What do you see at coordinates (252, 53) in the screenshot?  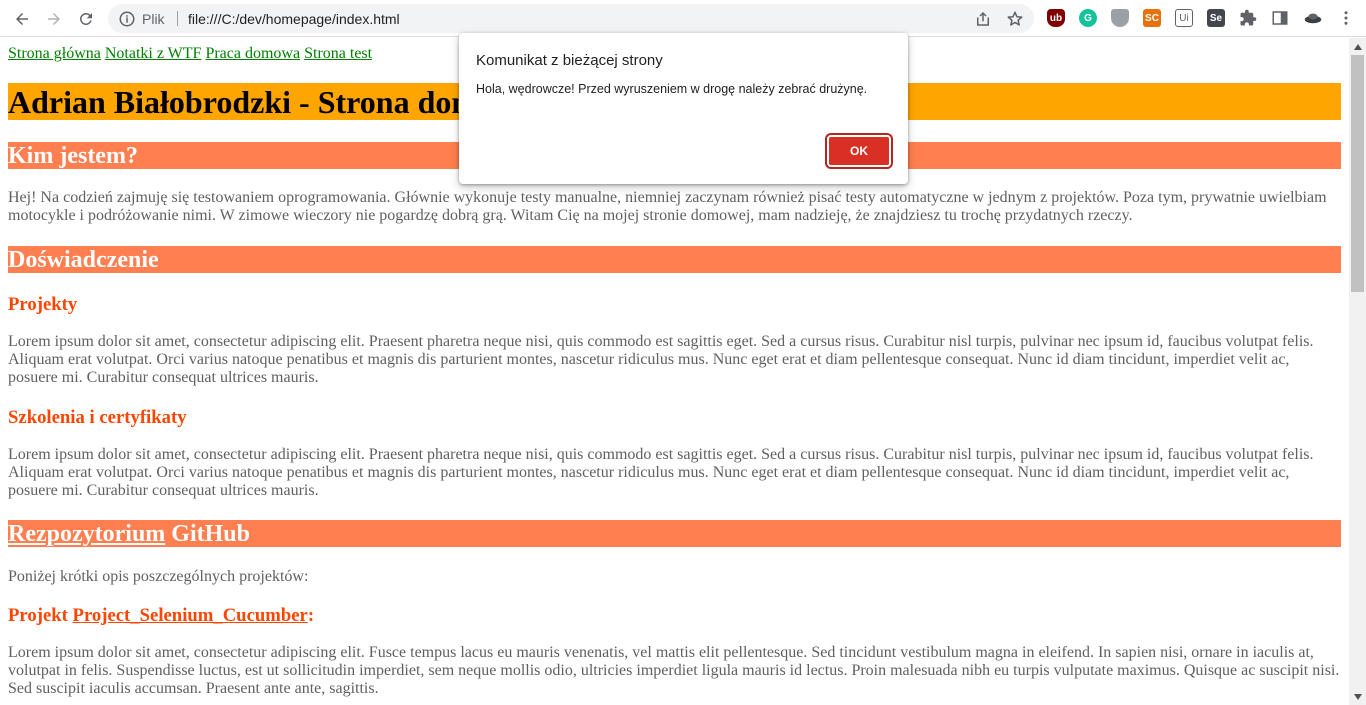 I see `nav-link-homework: Praca domowa` at bounding box center [252, 53].